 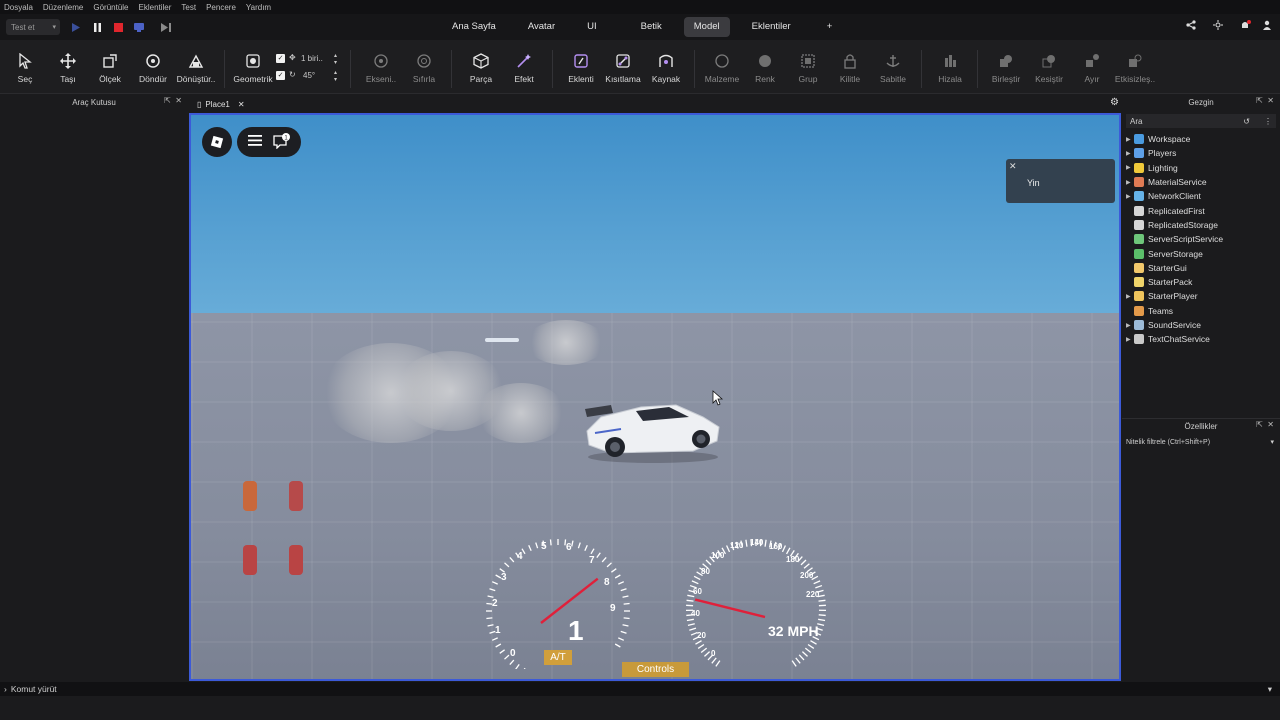 What do you see at coordinates (1201, 311) in the screenshot?
I see `explorer-item: Teams` at bounding box center [1201, 311].